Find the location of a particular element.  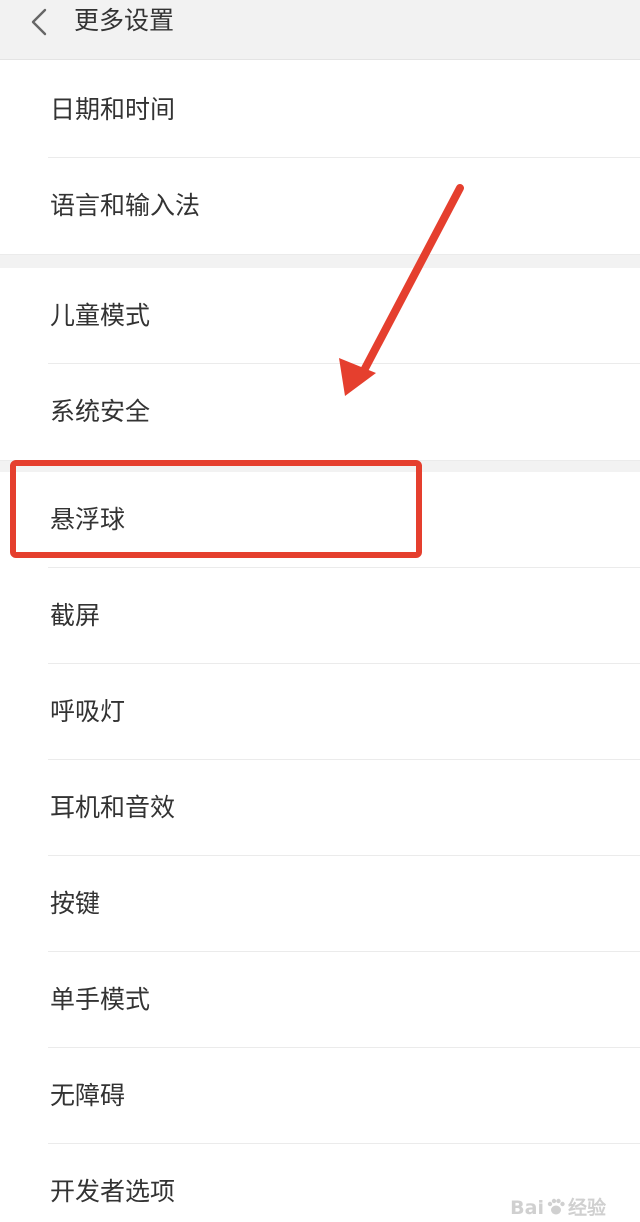

setting-item-breathing-light: 呼吸灯 is located at coordinates (320, 712).